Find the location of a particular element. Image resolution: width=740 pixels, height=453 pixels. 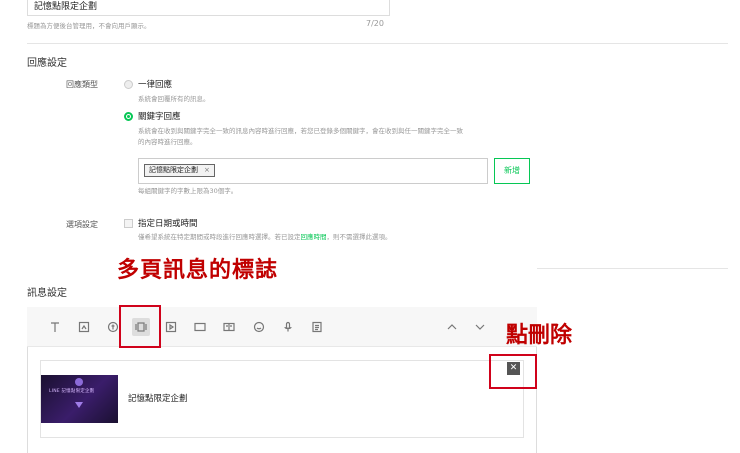

date-time-desc: 僅希望系統在特定期間或時段進行回應時選擇。若已設定回應時間，則不需選擇此選項。 is located at coordinates (265, 237).